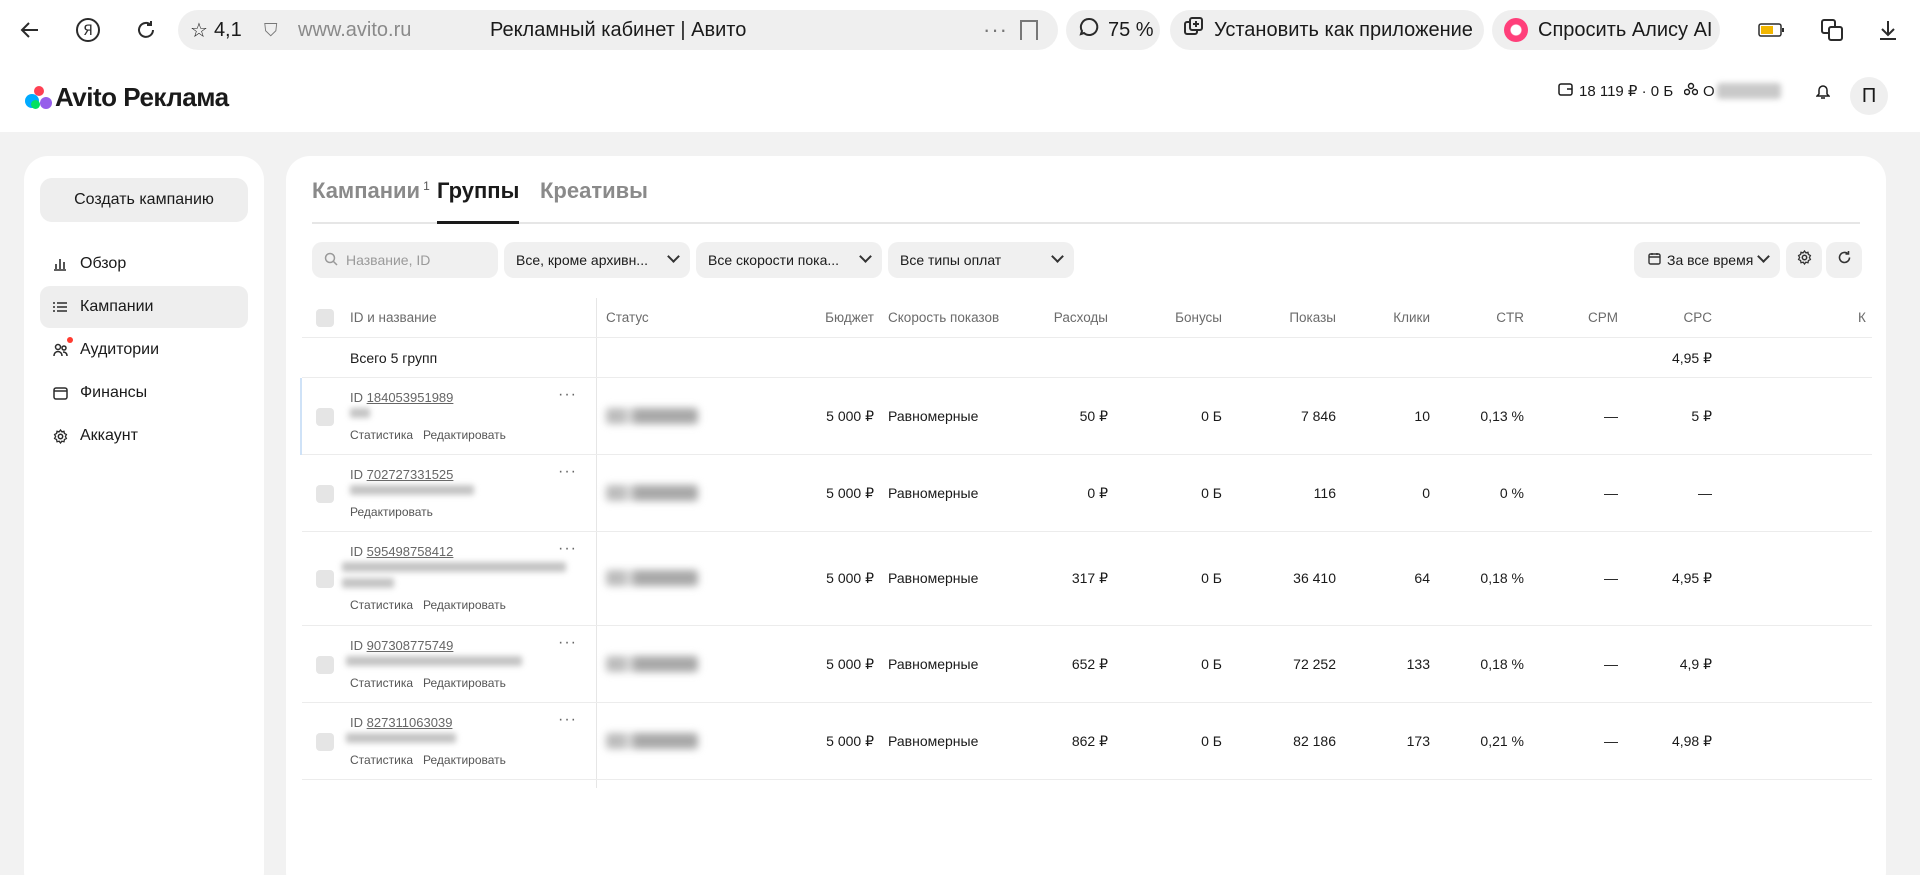 Image resolution: width=1920 pixels, height=875 pixels. What do you see at coordinates (401, 645) in the screenshot?
I see `row-id: ID 907308775749` at bounding box center [401, 645].